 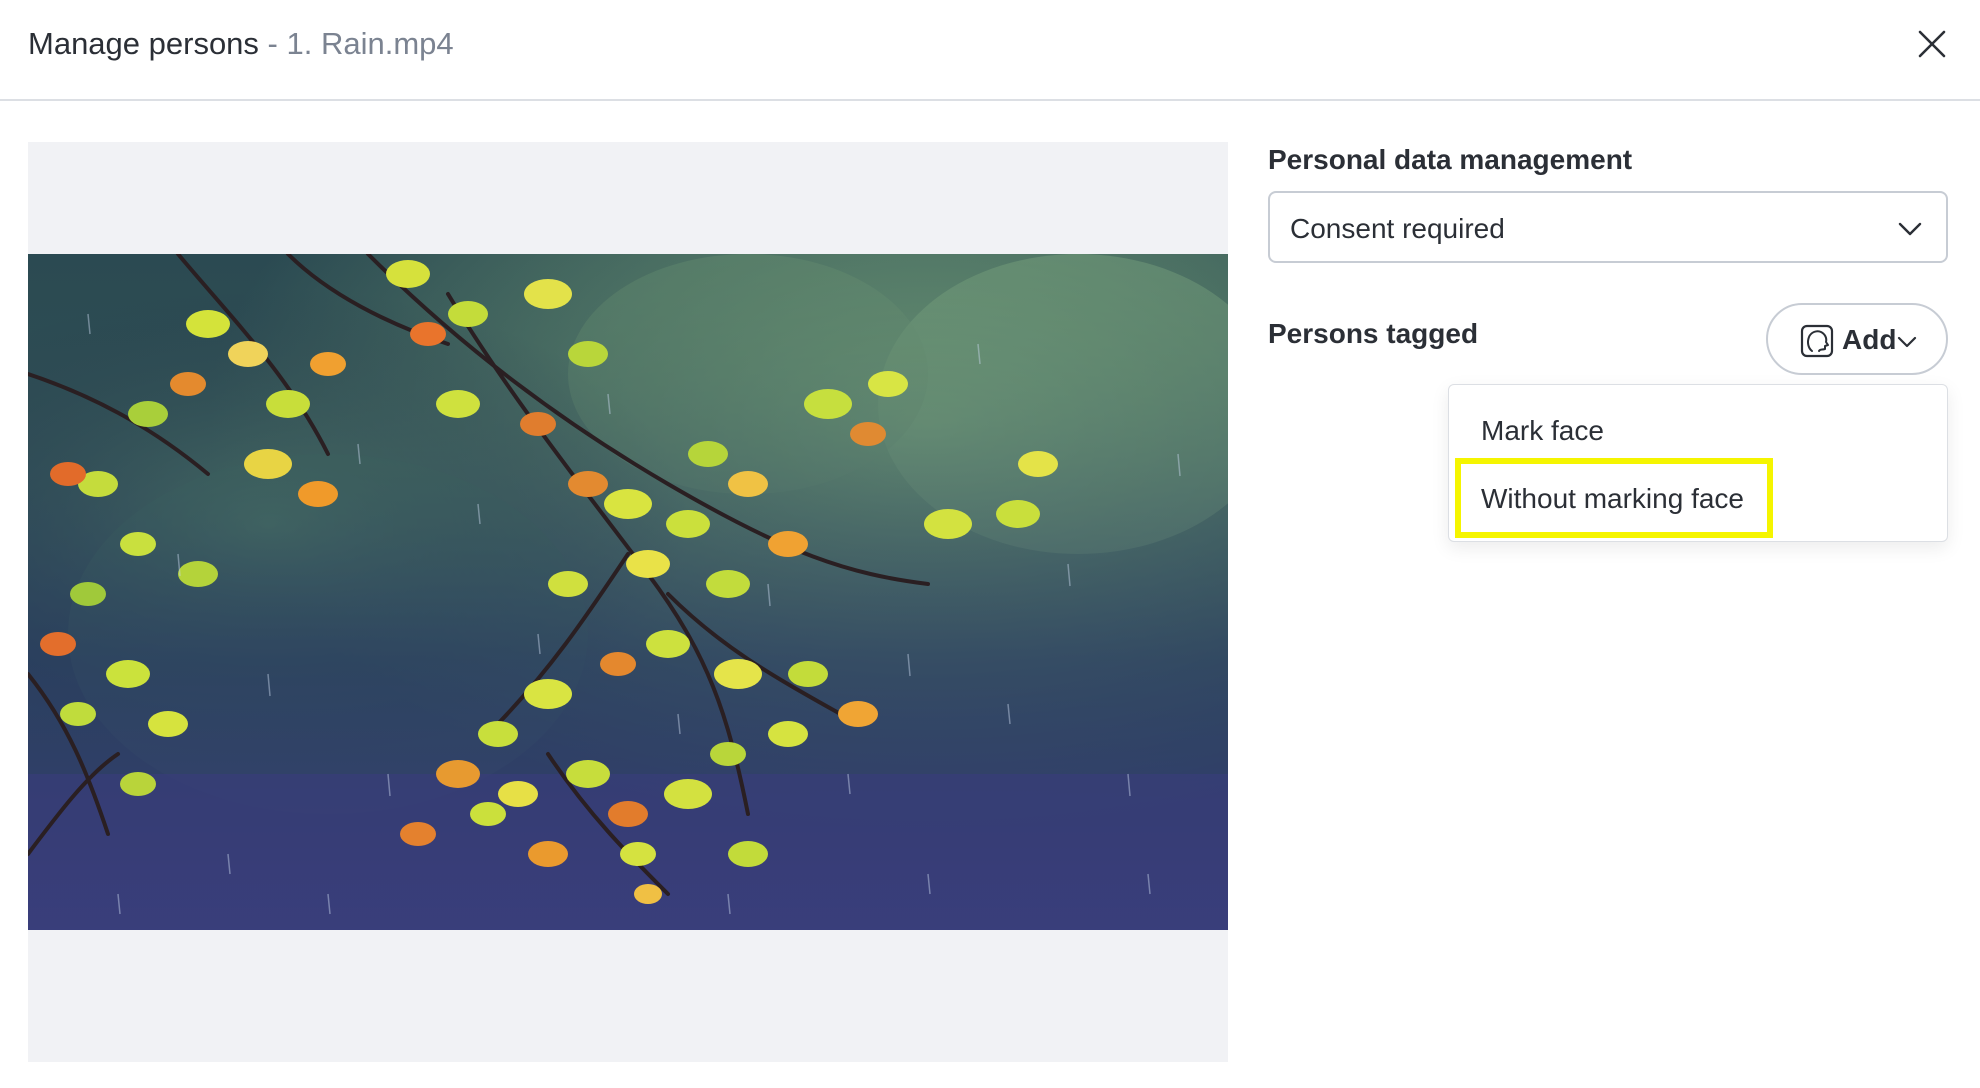 I want to click on close-button, so click(x=1932, y=44).